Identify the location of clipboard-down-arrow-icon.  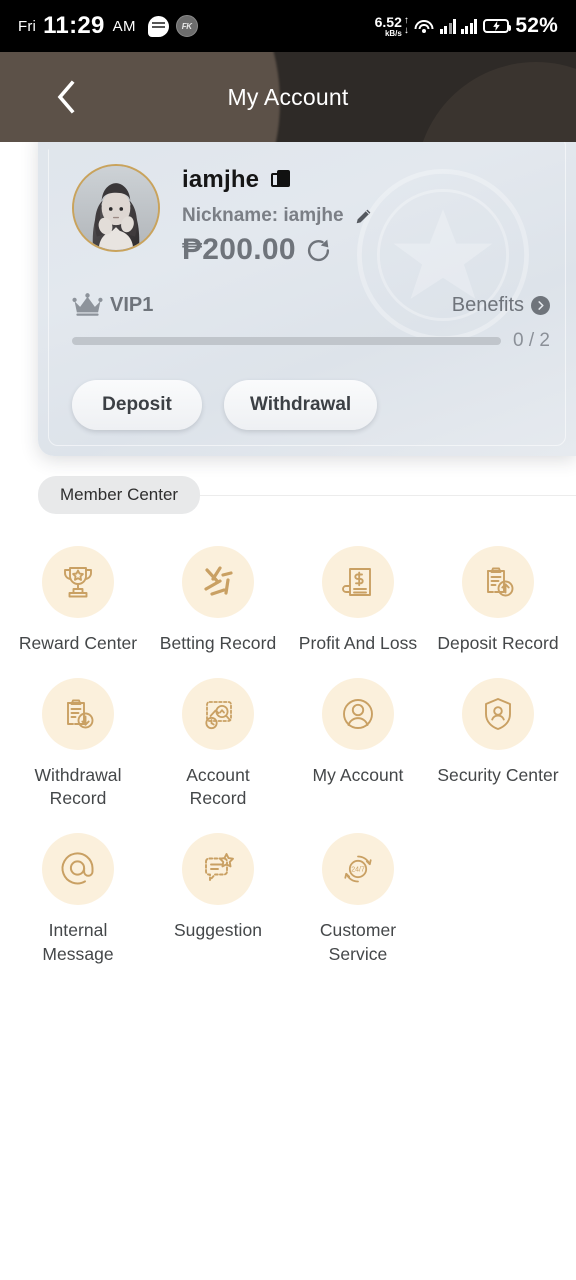
(78, 713).